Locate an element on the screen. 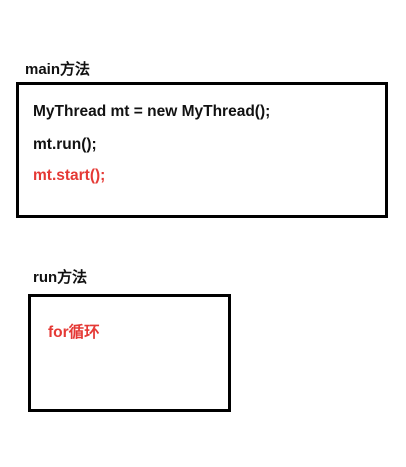 The width and height of the screenshot is (406, 467). run-method-title: run方法 is located at coordinates (60, 277).